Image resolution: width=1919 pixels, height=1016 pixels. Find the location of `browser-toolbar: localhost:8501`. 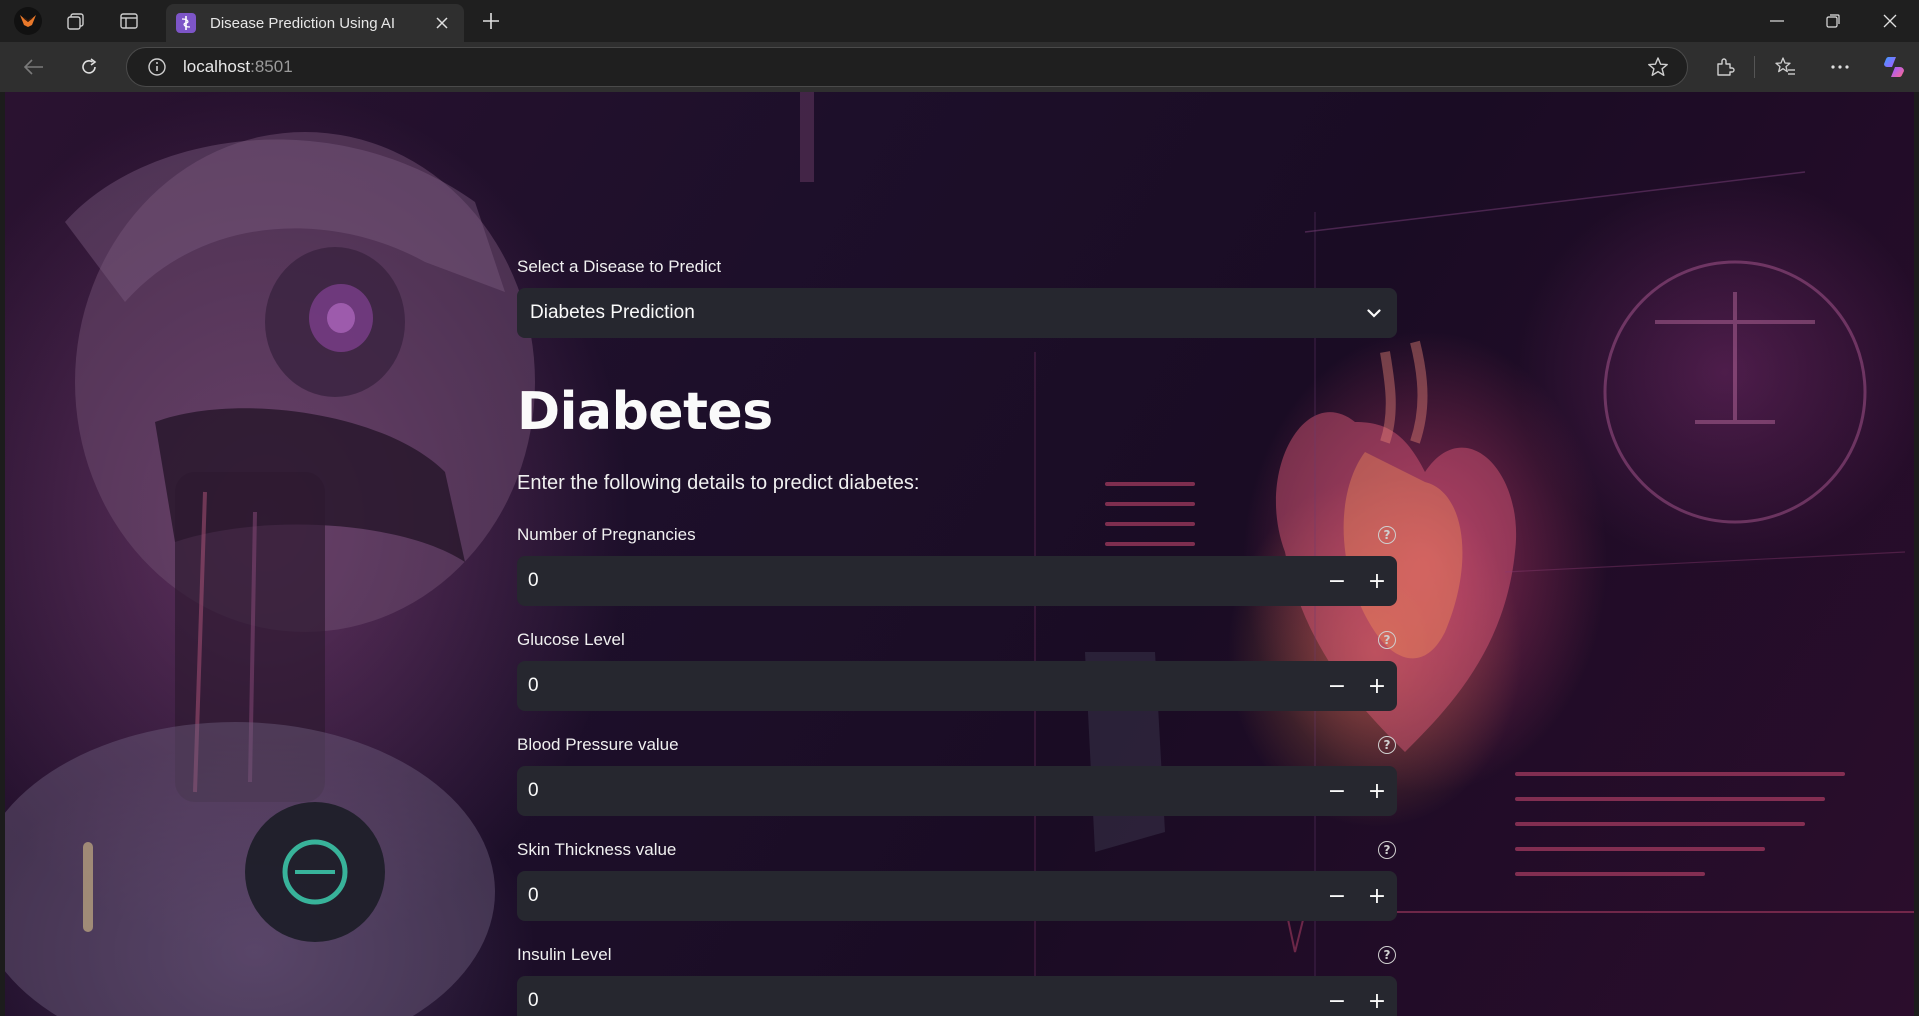

browser-toolbar: localhost:8501 is located at coordinates (959, 67).